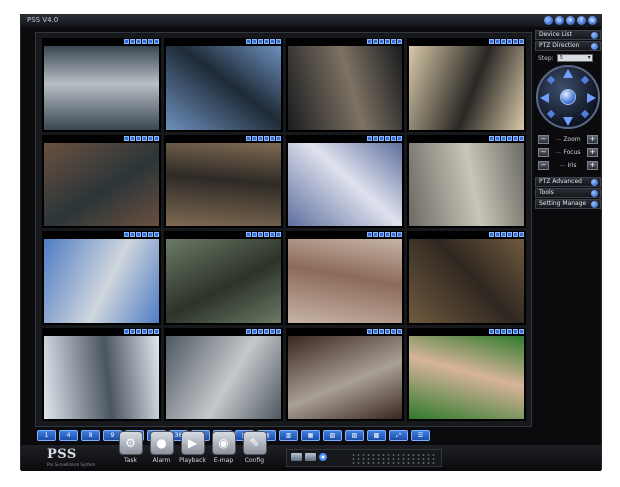  What do you see at coordinates (544, 98) in the screenshot?
I see `ptz-left-icon` at bounding box center [544, 98].